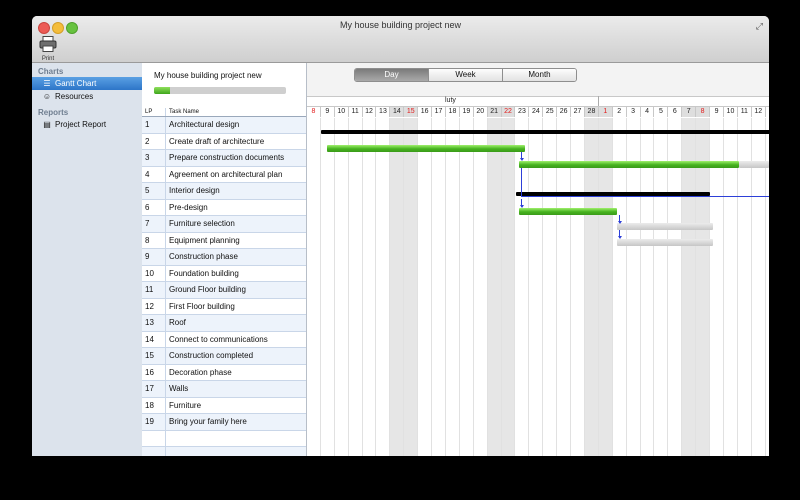  What do you see at coordinates (426, 148) in the screenshot?
I see `task-bar-create-draft` at bounding box center [426, 148].